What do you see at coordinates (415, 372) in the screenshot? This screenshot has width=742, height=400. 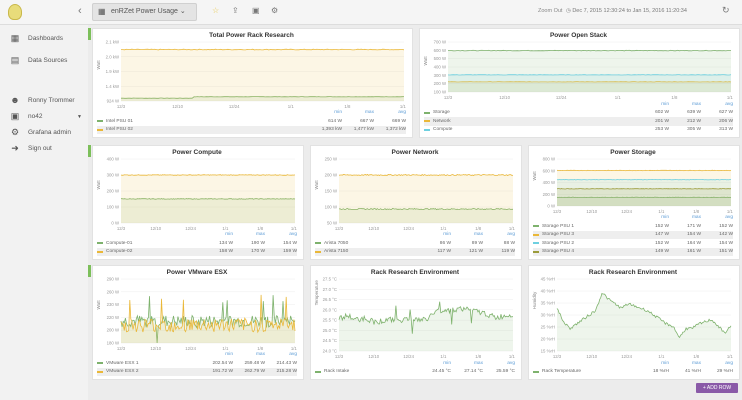 I see `legend-item: Rack Intake 24.45 °C 27.14 °C 25.59 °C` at bounding box center [415, 372].